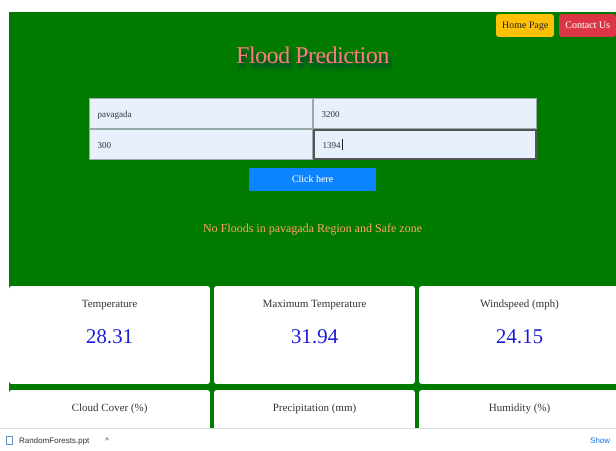 Image resolution: width=616 pixels, height=451 pixels. What do you see at coordinates (519, 304) in the screenshot?
I see `stat-label: Windspeed (mph)` at bounding box center [519, 304].